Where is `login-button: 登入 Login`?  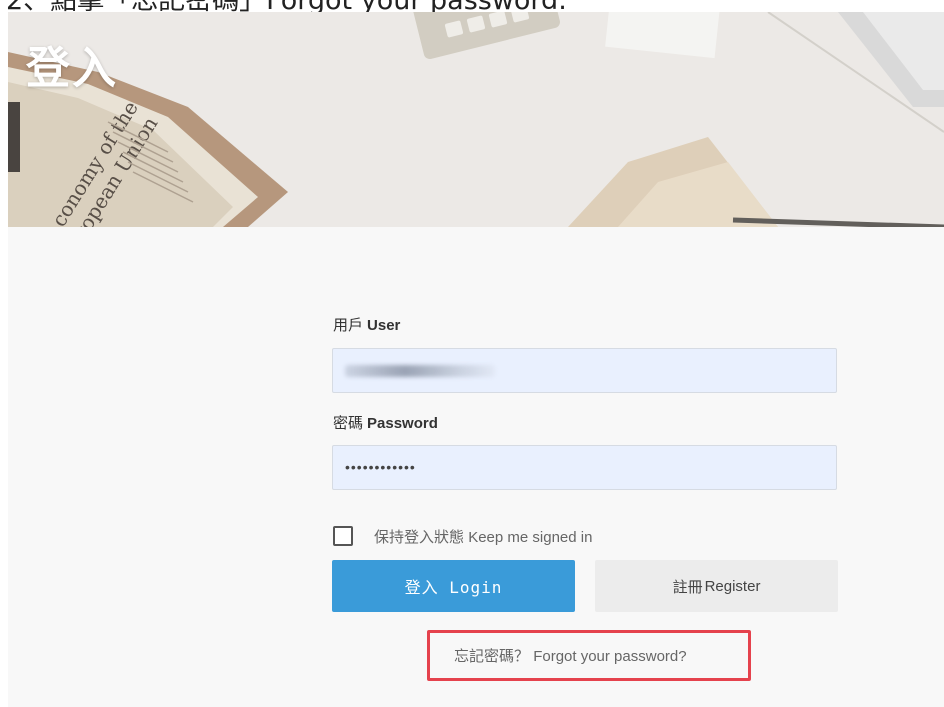 login-button: 登入 Login is located at coordinates (453, 586).